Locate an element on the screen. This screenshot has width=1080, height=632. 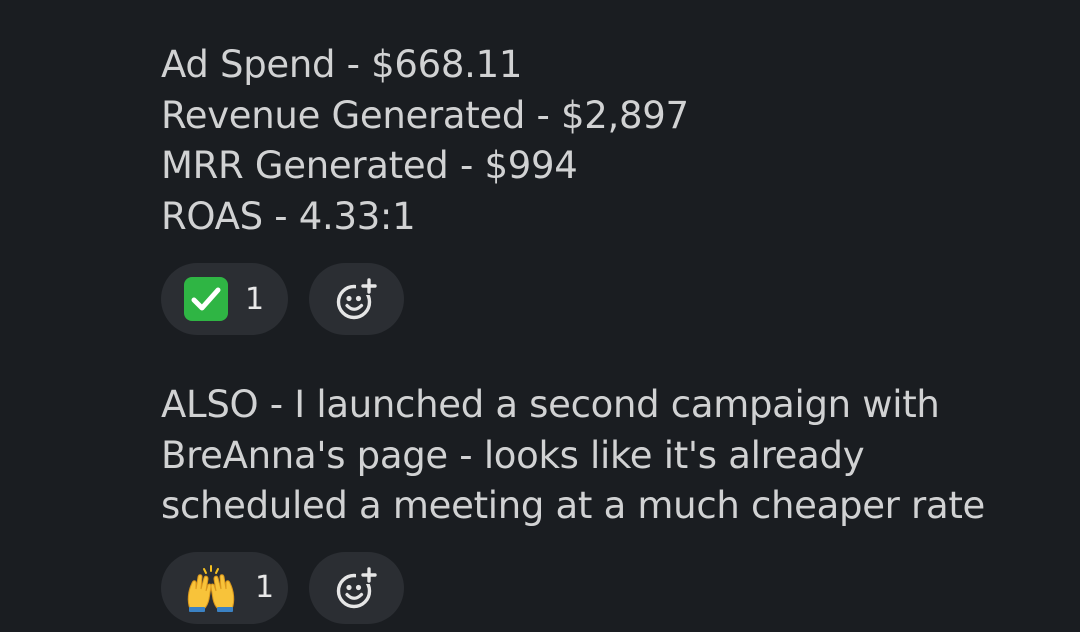
reaction-check-mark: 1 is located at coordinates (224, 299).